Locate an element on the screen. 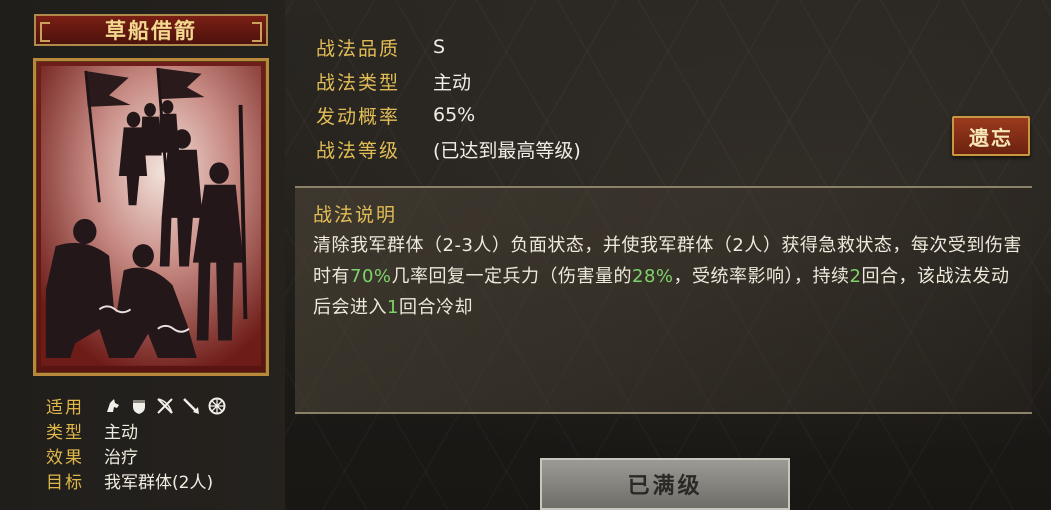 This screenshot has width=1051, height=510. meta-type-label: 类型 is located at coordinates (65, 433).